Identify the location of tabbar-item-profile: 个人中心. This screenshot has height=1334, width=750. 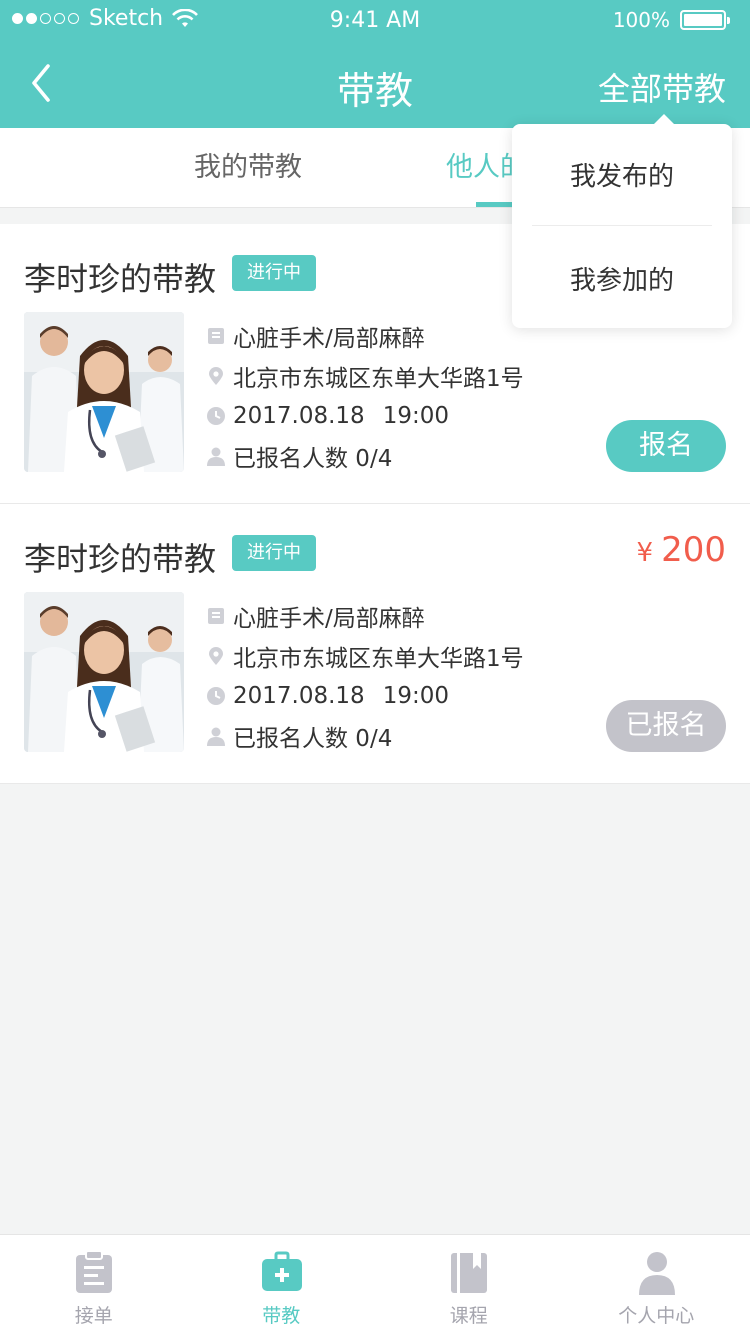
(656, 1284).